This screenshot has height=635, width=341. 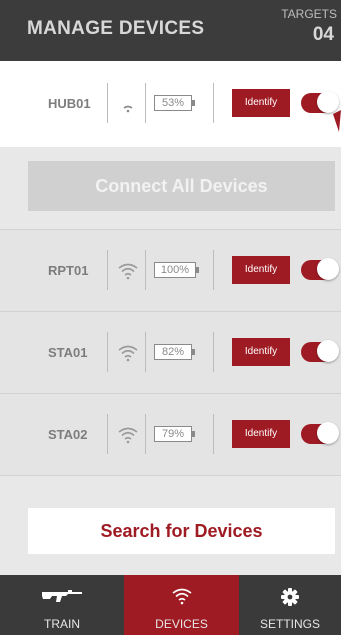 I want to click on rifle-icon, so click(x=62, y=596).